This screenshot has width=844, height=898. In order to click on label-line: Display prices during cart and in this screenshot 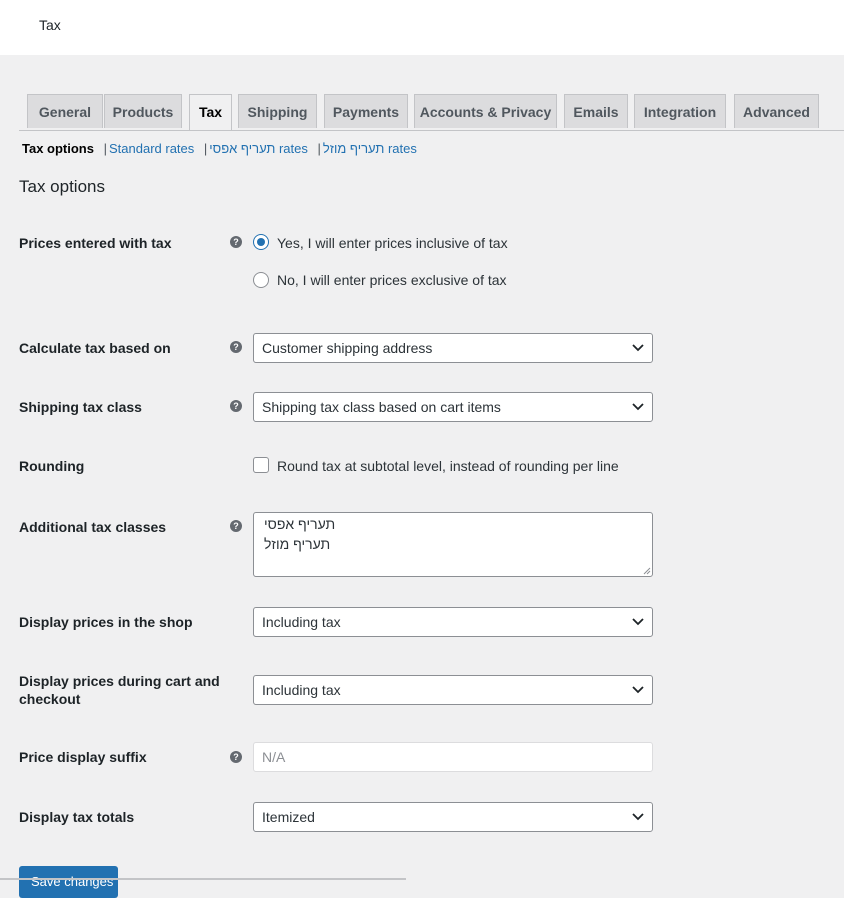, I will do `click(119, 681)`.